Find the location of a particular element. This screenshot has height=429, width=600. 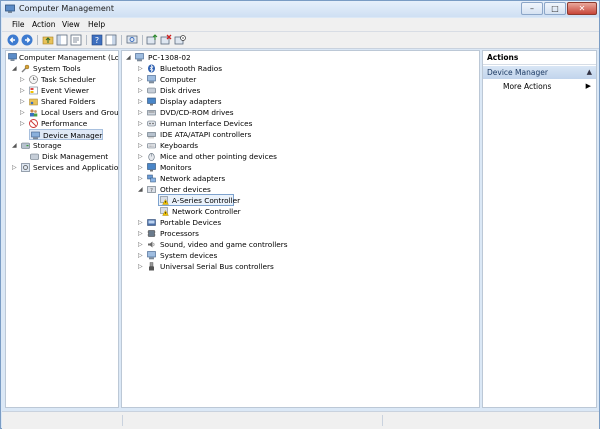

back-arrow-icon is located at coordinates (13, 40).